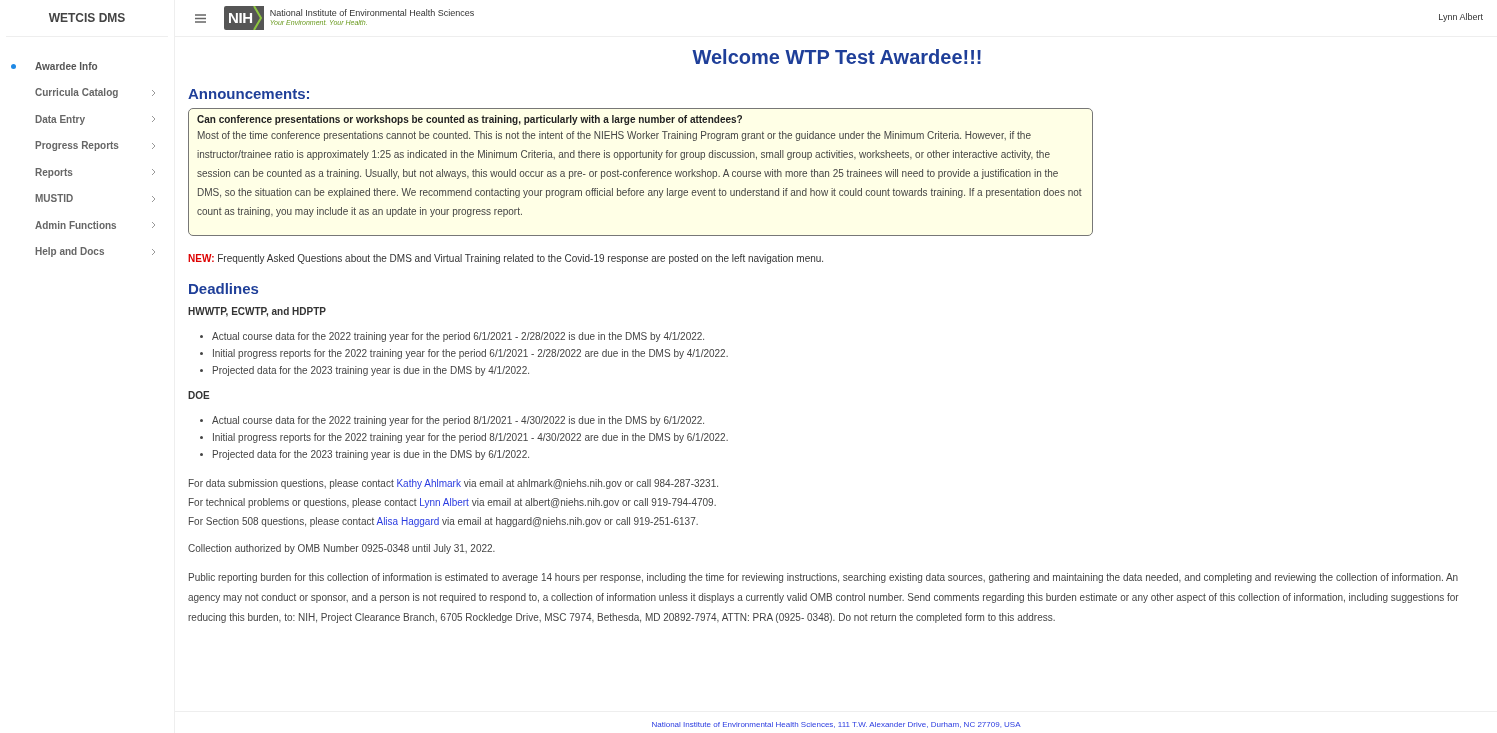 This screenshot has height=733, width=1497. Describe the element at coordinates (837, 57) in the screenshot. I see `welcome-heading: Welcome WTP Test Awardee!!!` at that location.